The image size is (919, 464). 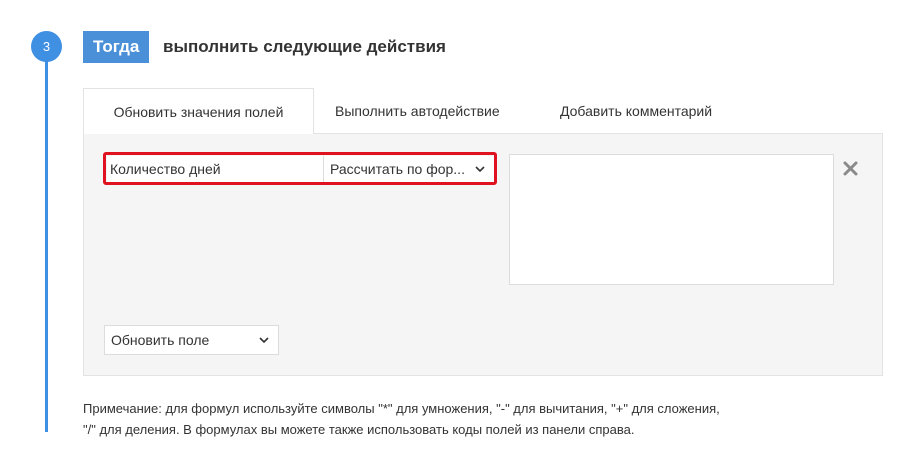 What do you see at coordinates (160, 340) in the screenshot?
I see `add-field-label: Обновить поле` at bounding box center [160, 340].